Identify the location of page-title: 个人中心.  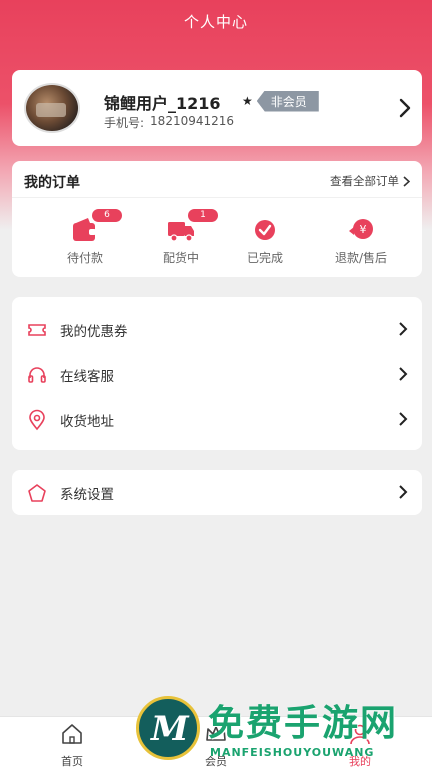
(215, 21).